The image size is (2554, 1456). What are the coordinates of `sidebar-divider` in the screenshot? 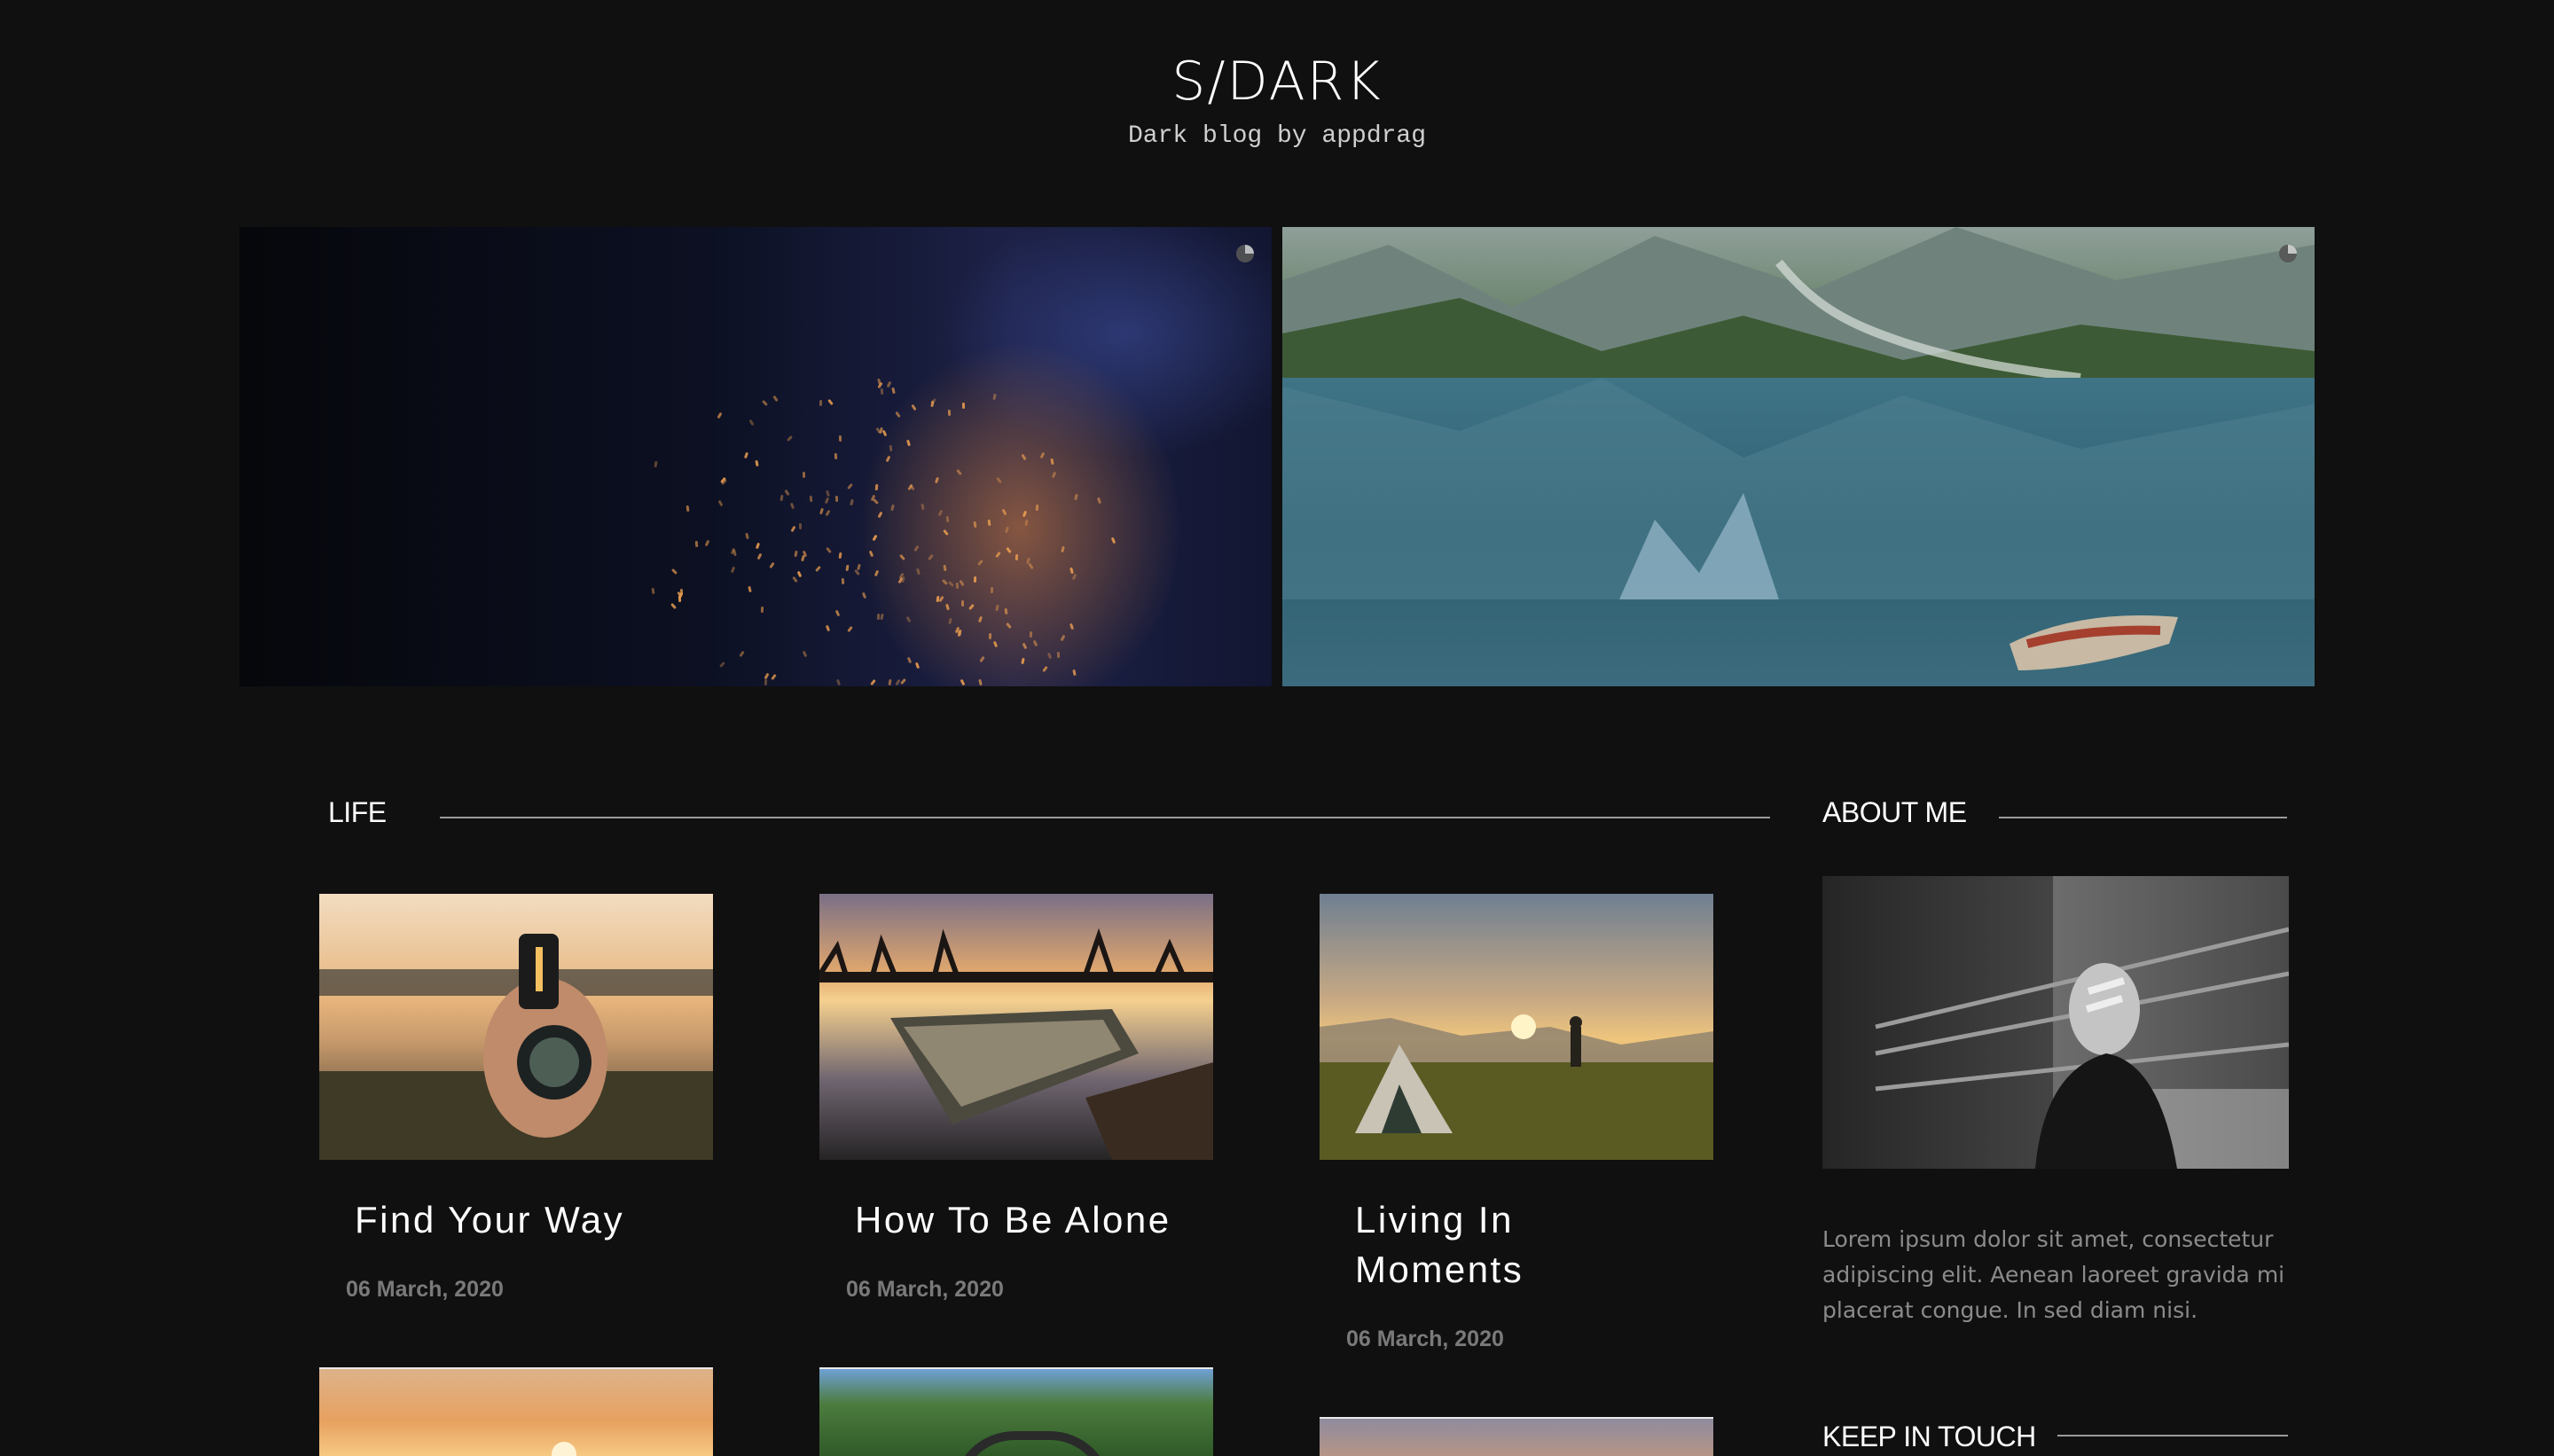 It's located at (2172, 1435).